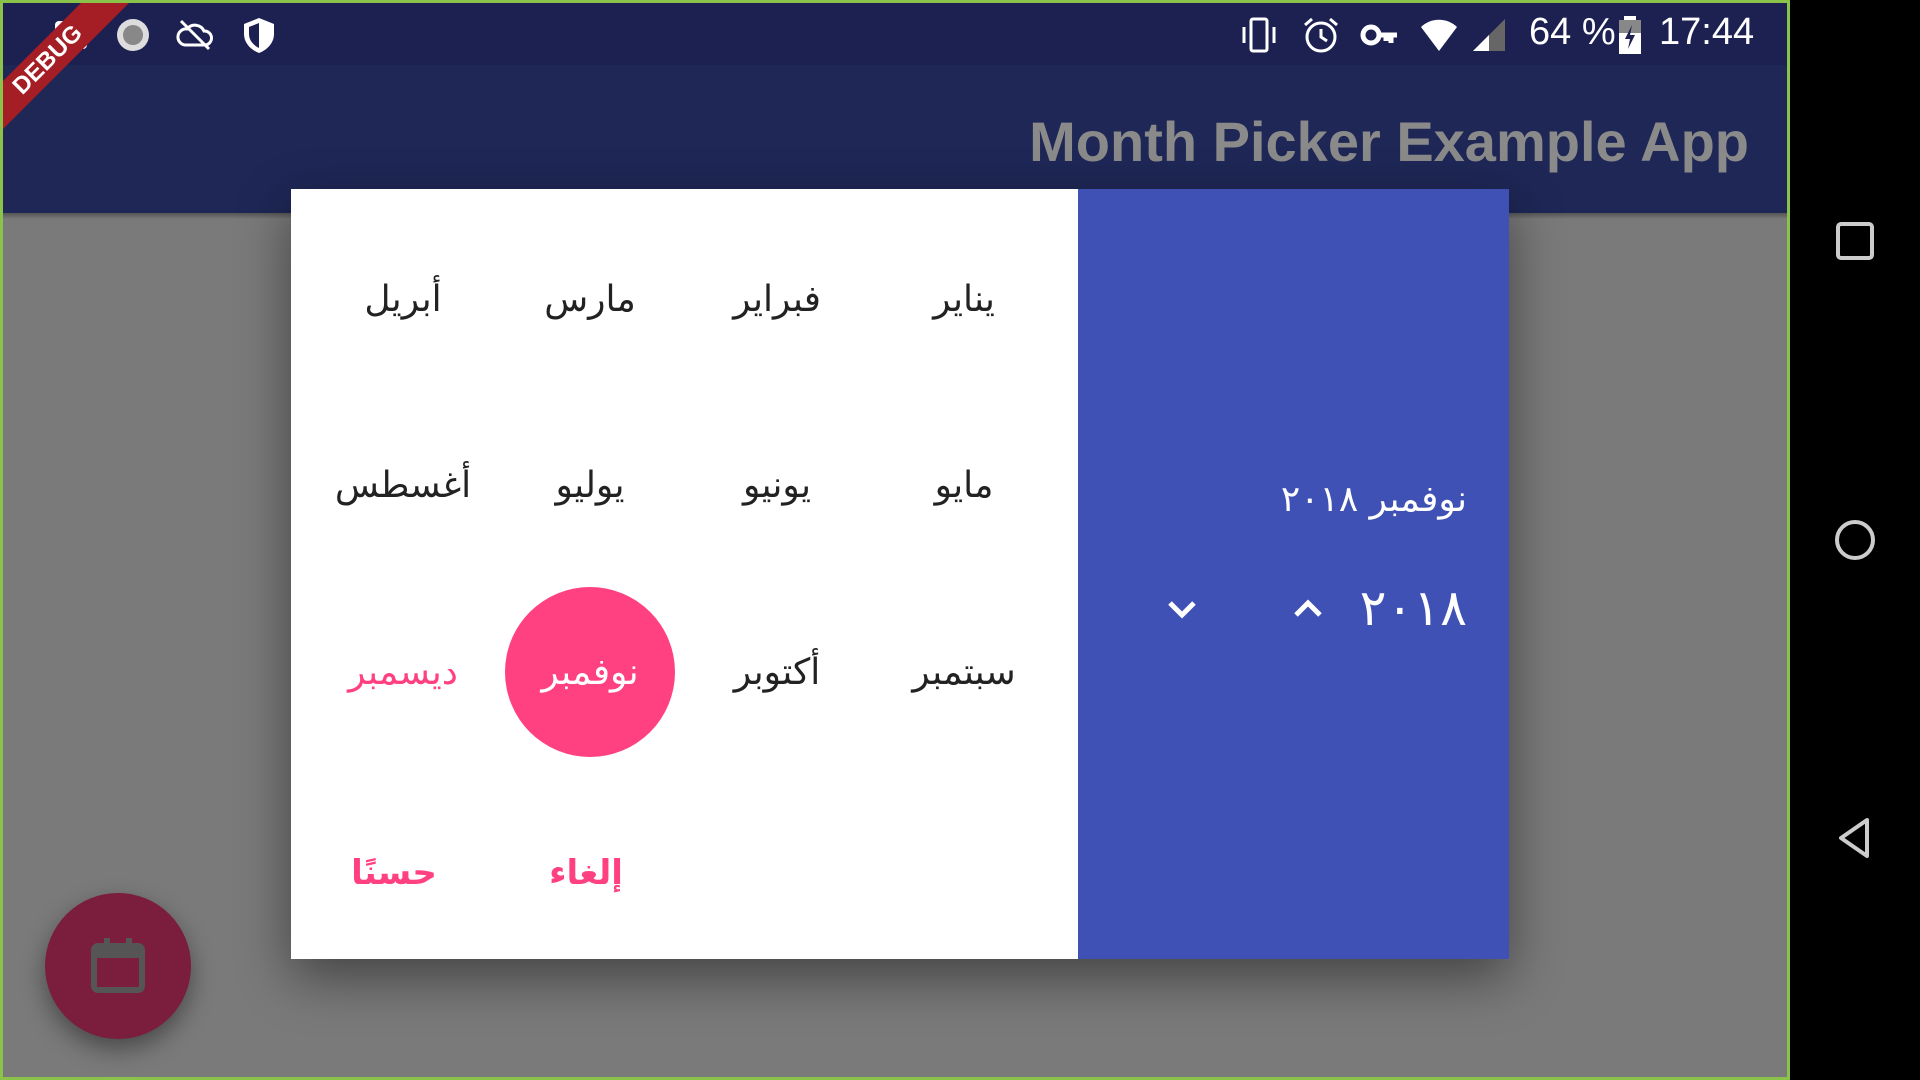 This screenshot has width=1920, height=1080. What do you see at coordinates (586, 873) in the screenshot?
I see `cancel-button: إلغاء` at bounding box center [586, 873].